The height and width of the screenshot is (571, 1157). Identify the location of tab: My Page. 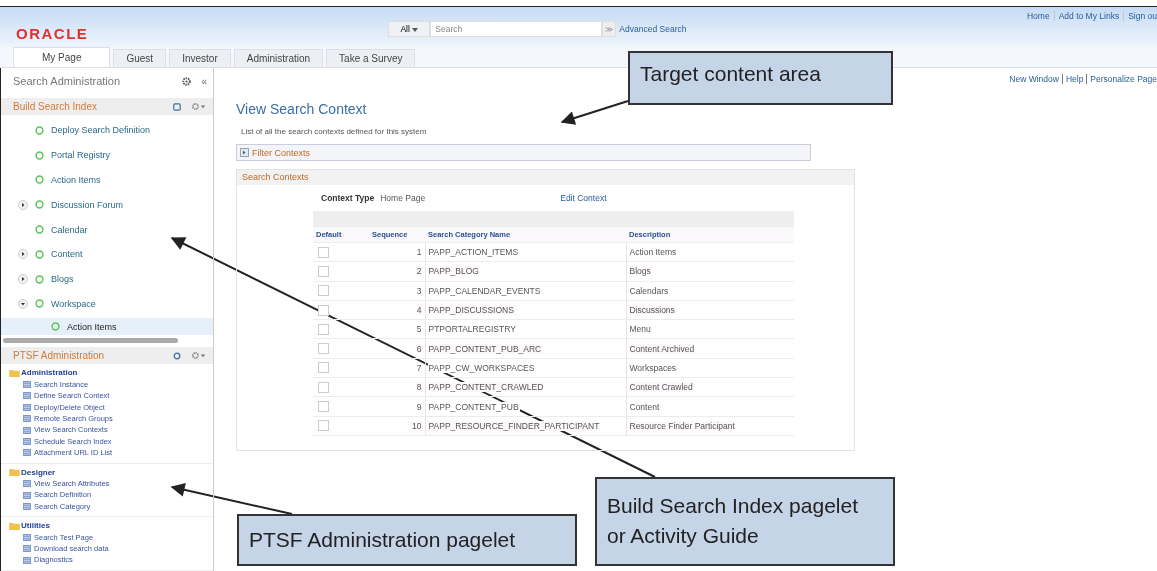
(62, 57).